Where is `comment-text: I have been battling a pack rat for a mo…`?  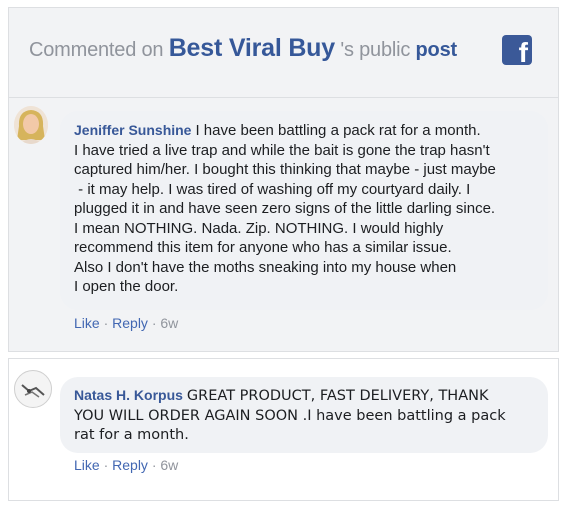
comment-text: I have been battling a pack rat for a mo… is located at coordinates (338, 130).